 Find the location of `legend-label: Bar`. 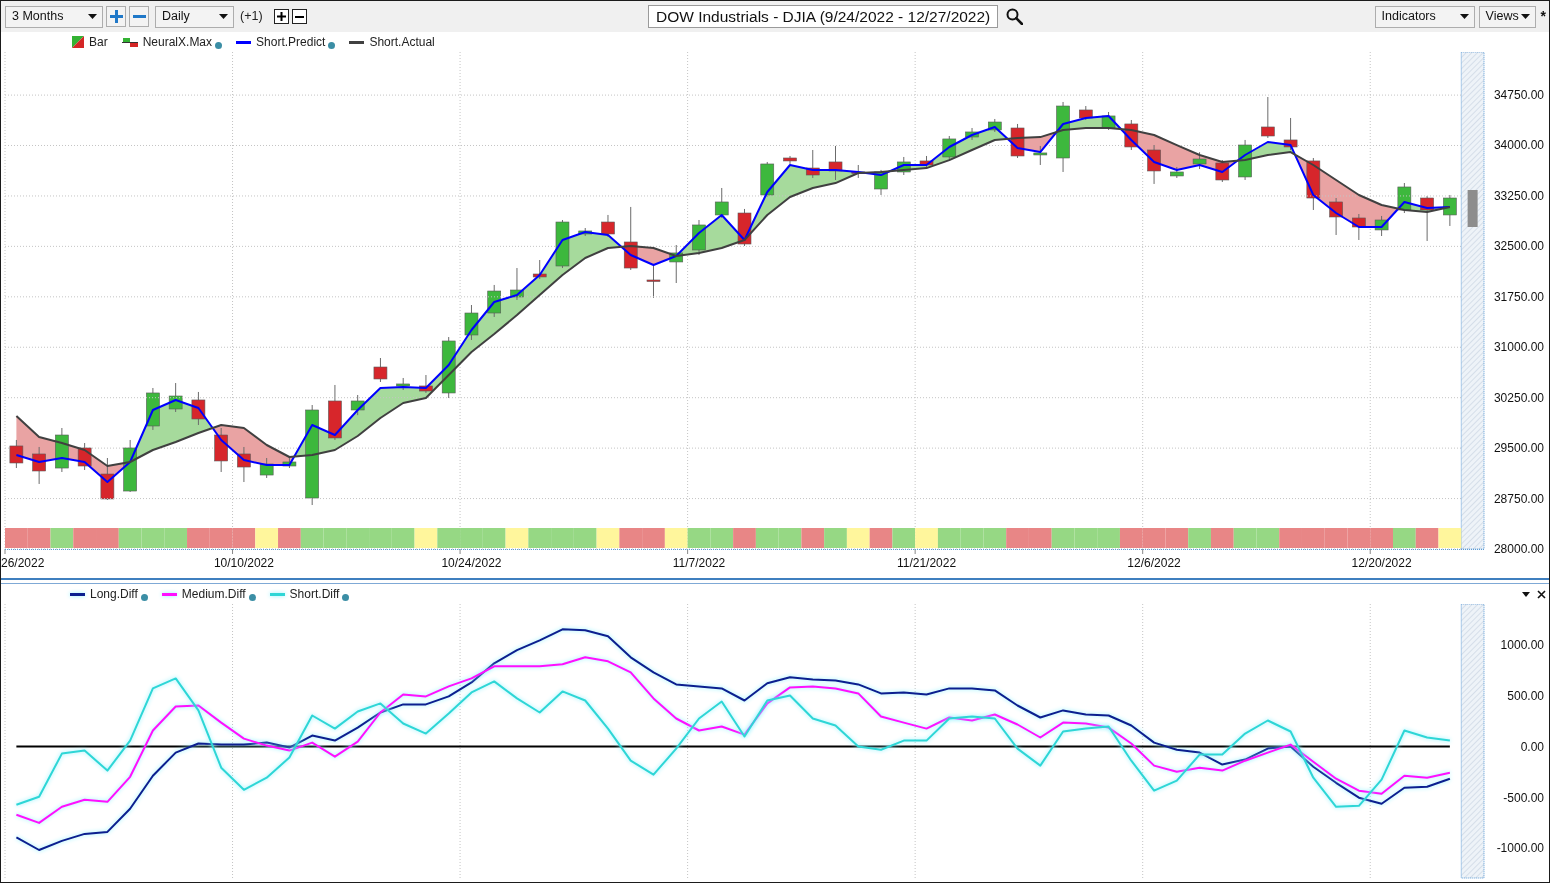

legend-label: Bar is located at coordinates (98, 42).